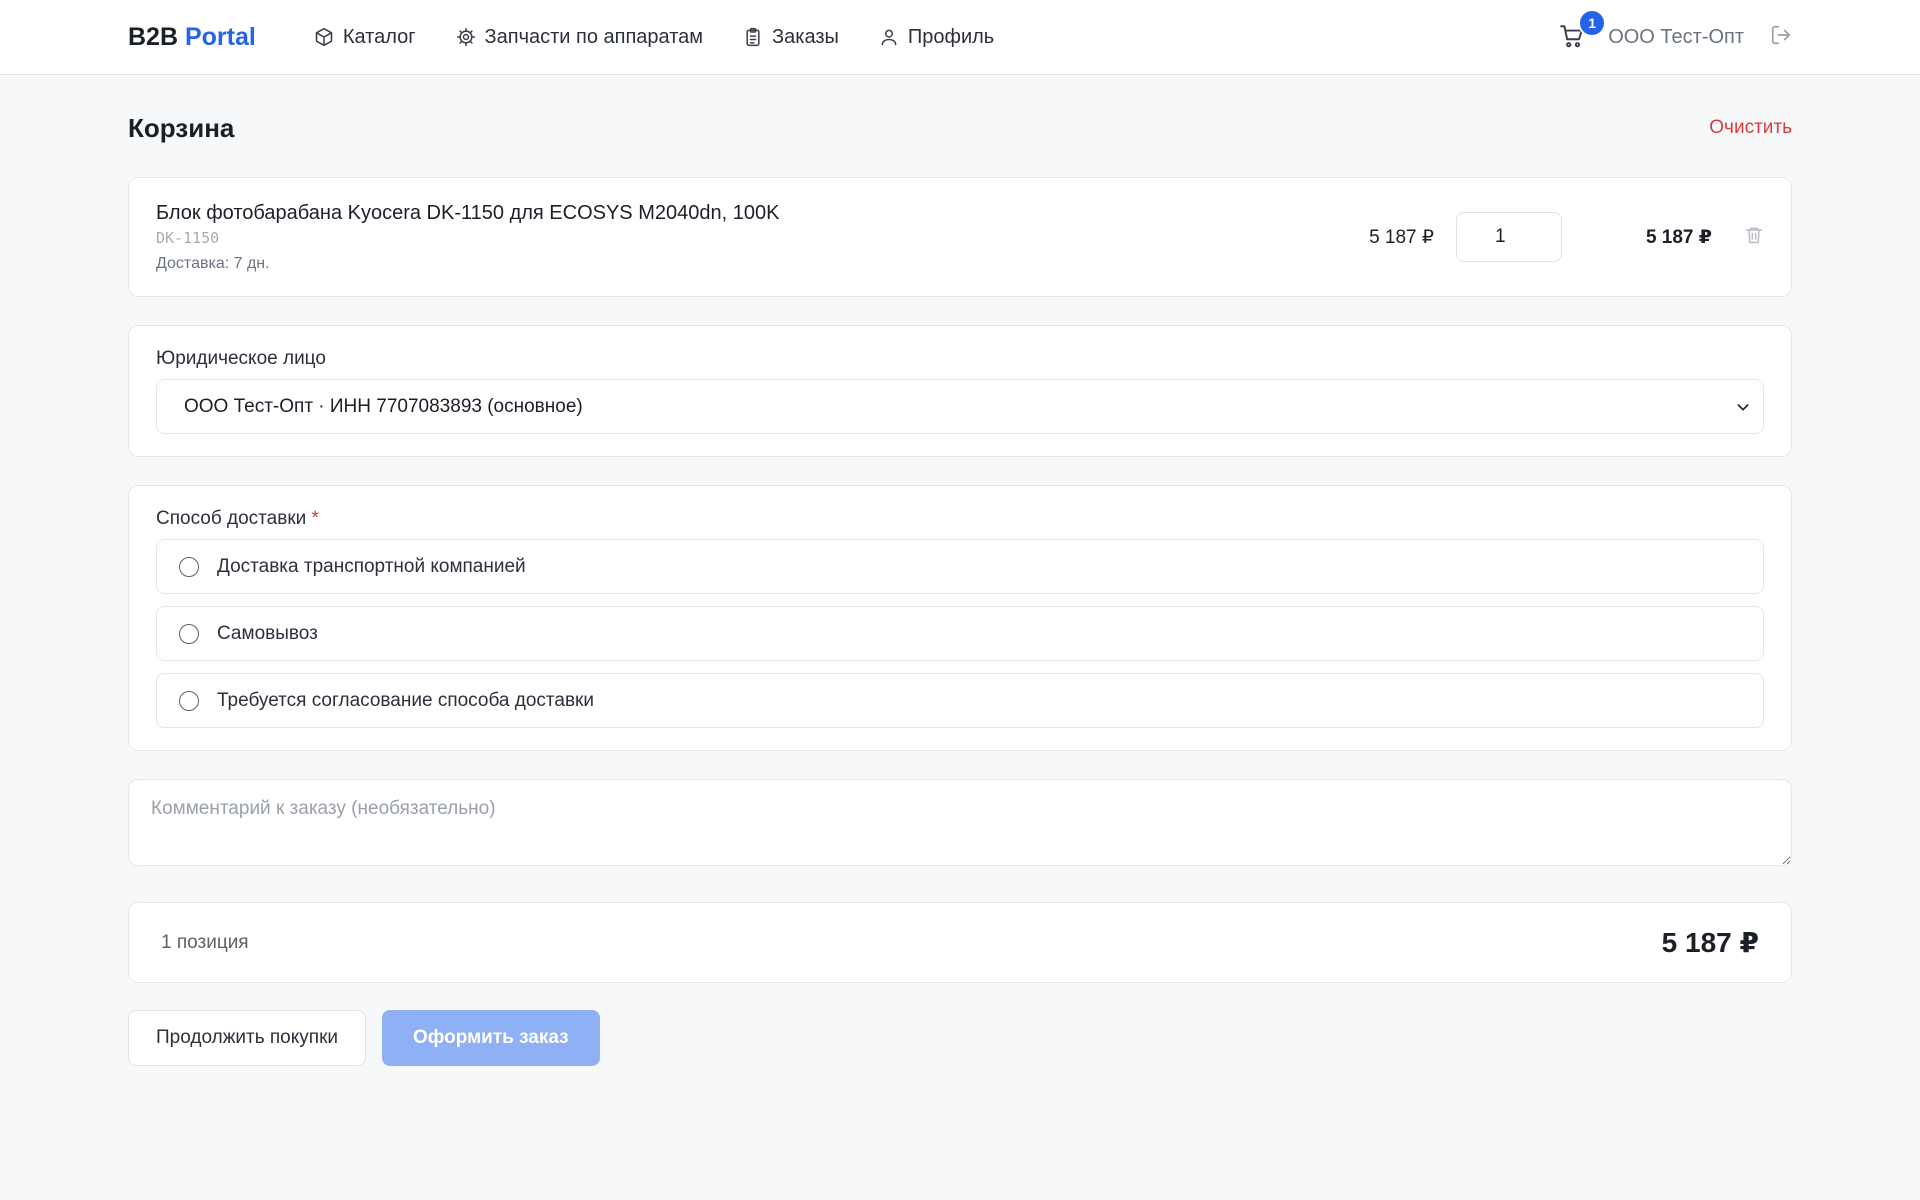 The height and width of the screenshot is (1200, 1920). What do you see at coordinates (465, 37) in the screenshot?
I see `gear-icon` at bounding box center [465, 37].